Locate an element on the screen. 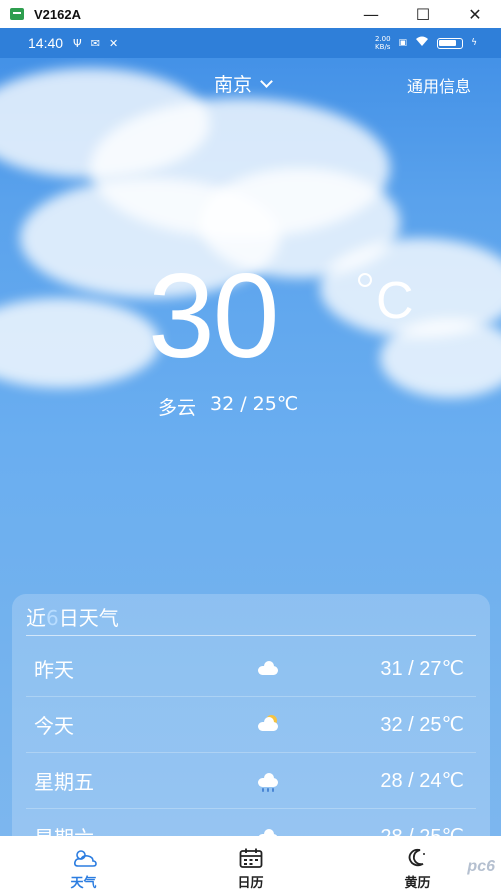  calendar-icon is located at coordinates (251, 858).